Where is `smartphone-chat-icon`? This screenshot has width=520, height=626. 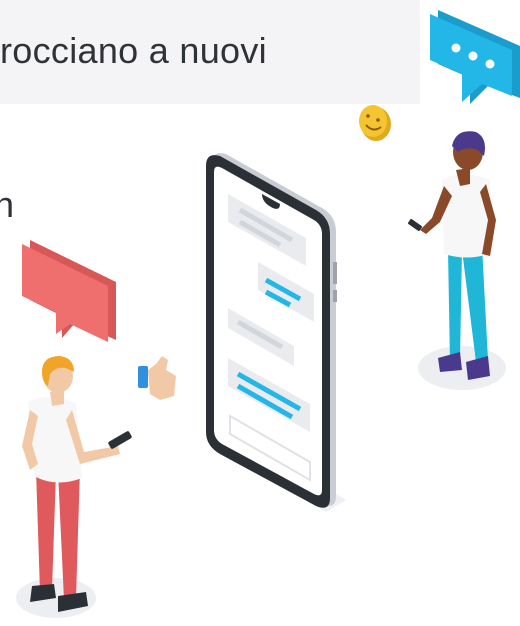 smartphone-chat-icon is located at coordinates (271, 330).